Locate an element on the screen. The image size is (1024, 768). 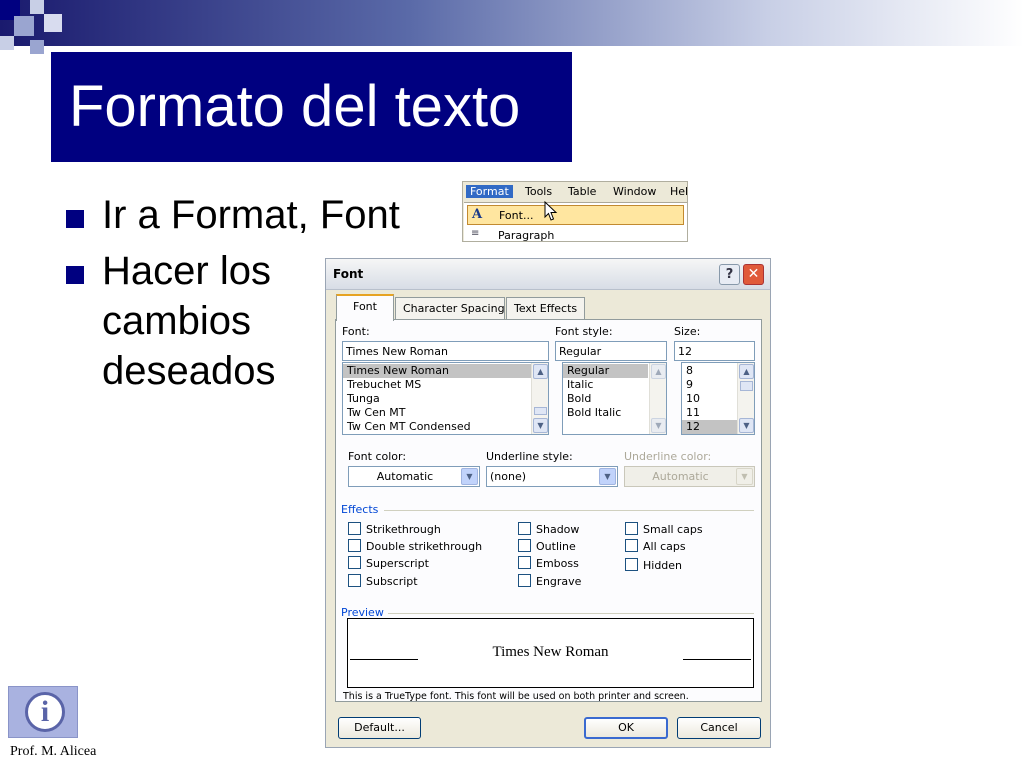
slide-title: Formato del texto is located at coordinates (311, 107).